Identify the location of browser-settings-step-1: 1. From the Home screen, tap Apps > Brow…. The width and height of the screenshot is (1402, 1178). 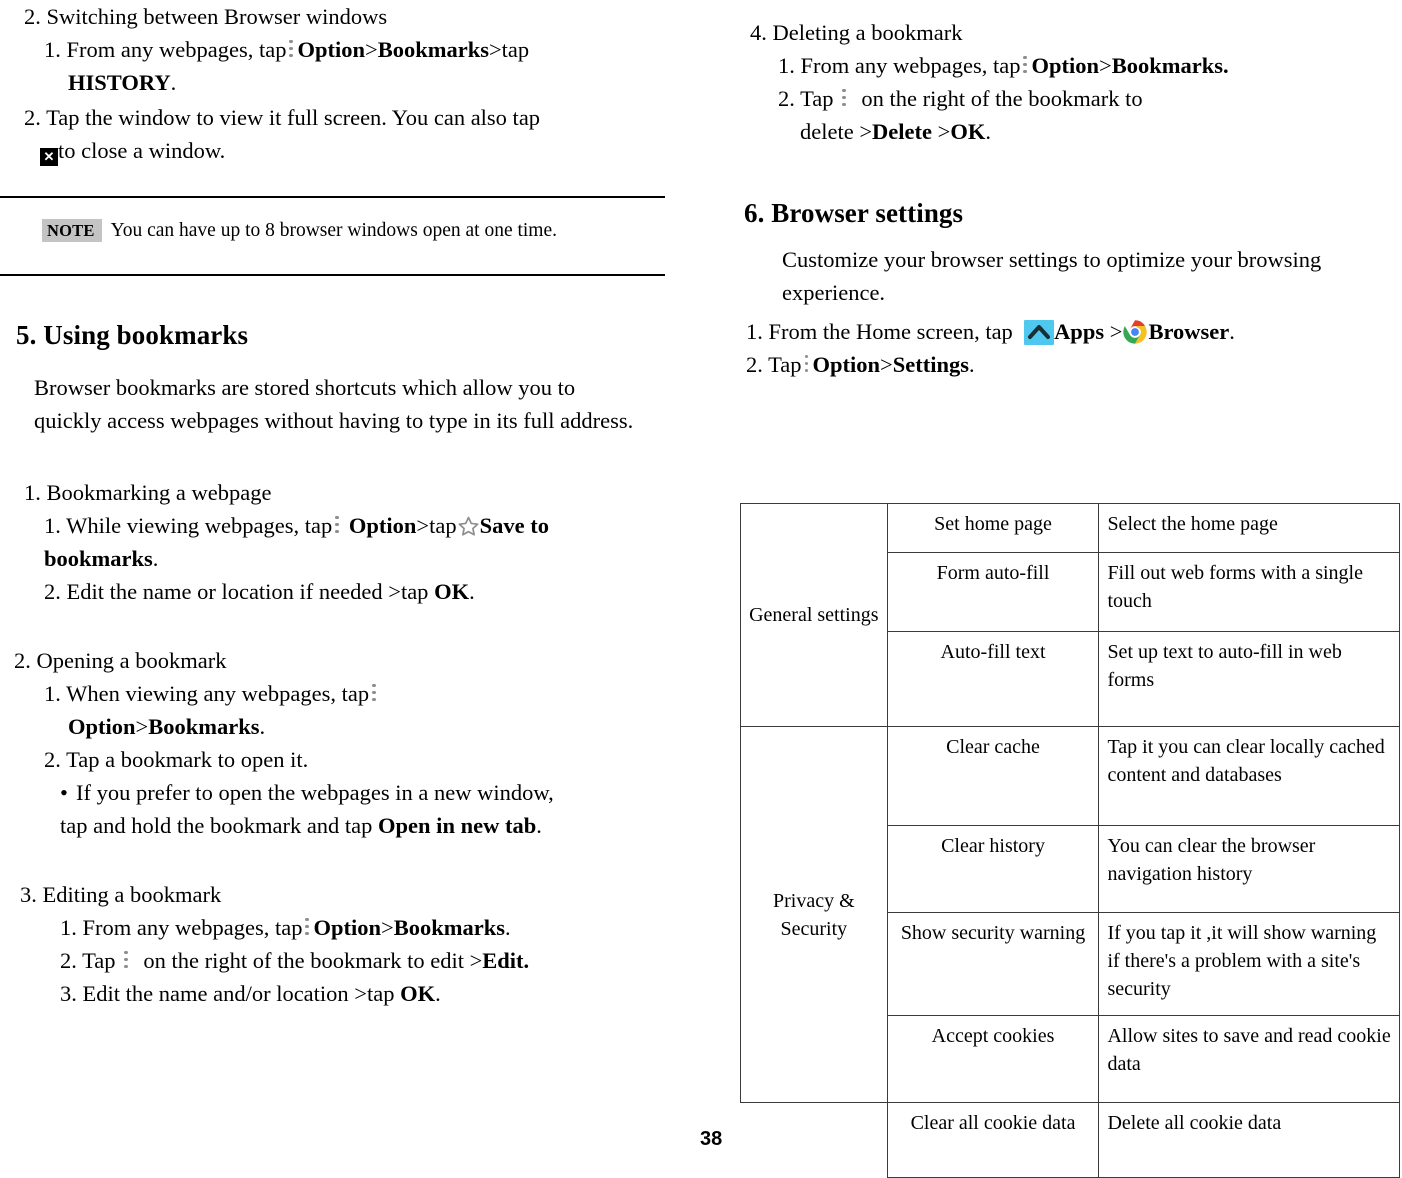
(990, 332).